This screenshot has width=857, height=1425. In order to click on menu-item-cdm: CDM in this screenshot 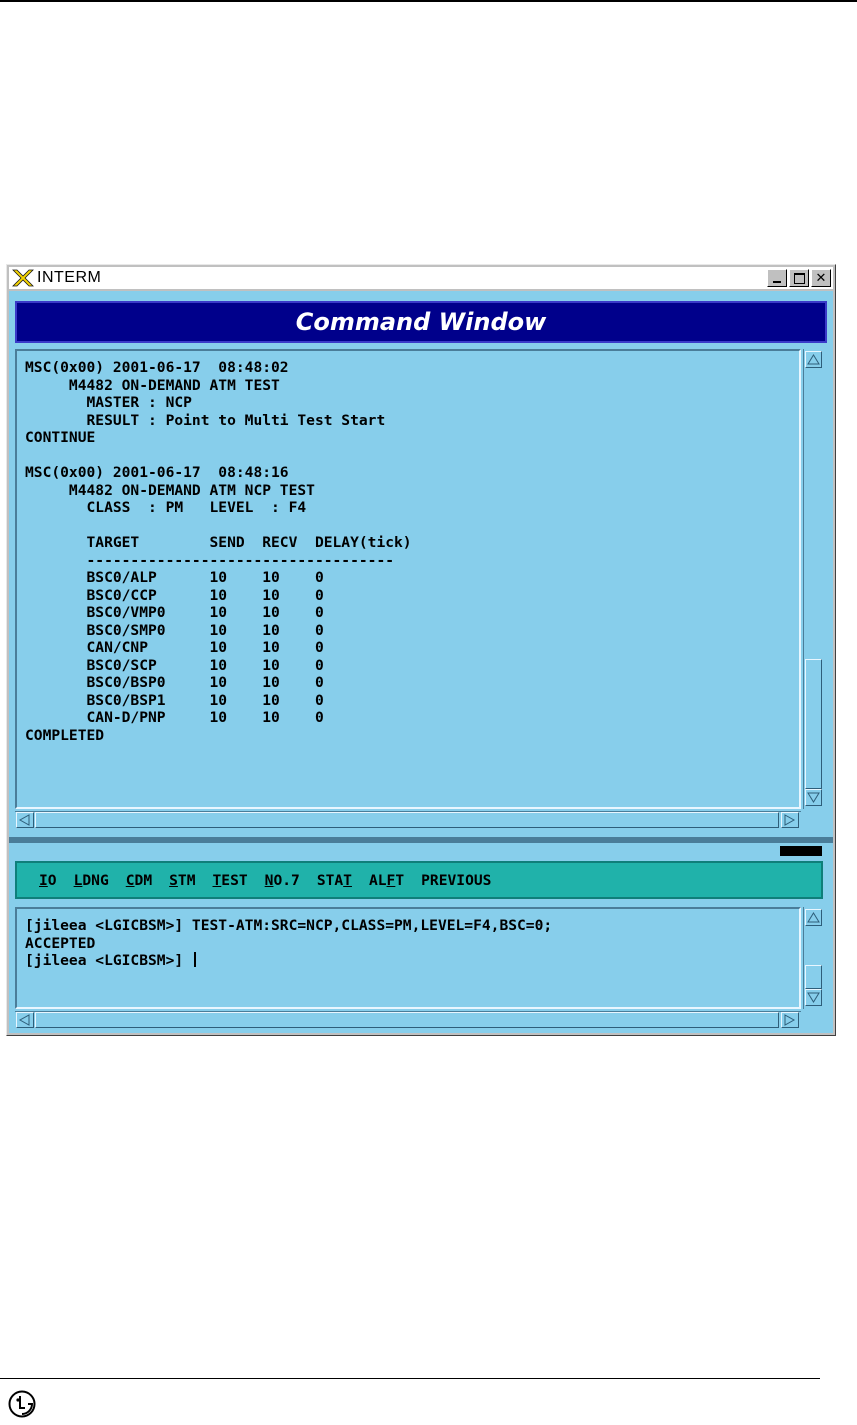, I will do `click(139, 880)`.